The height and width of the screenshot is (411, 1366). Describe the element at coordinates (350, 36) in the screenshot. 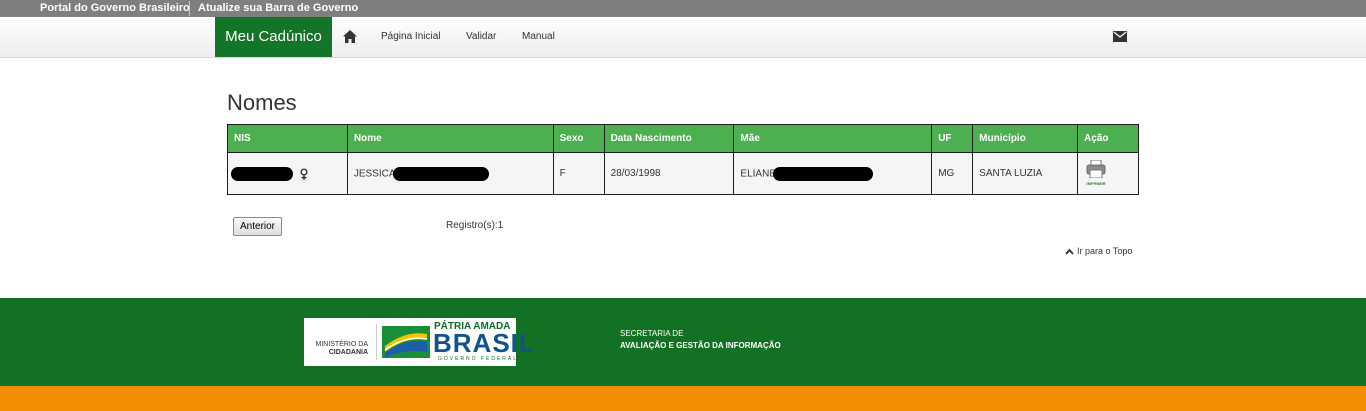

I see `home-icon` at that location.